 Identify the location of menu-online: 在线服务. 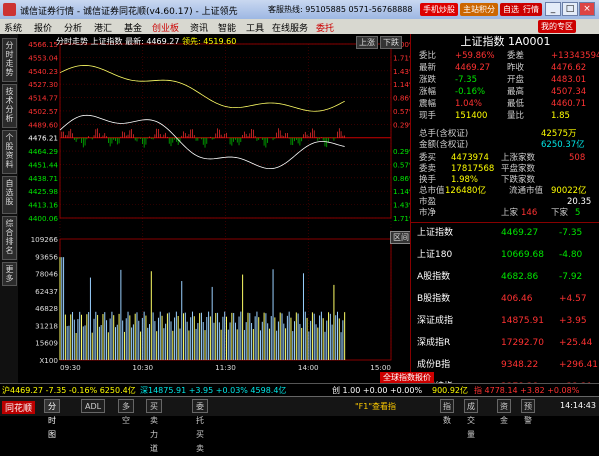
(290, 27).